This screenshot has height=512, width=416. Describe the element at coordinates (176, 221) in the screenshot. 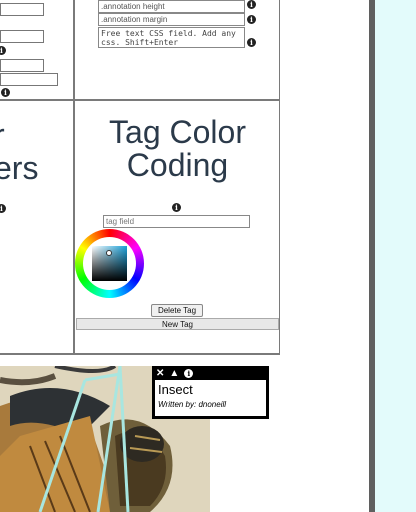

I see `tag-field: tag field` at that location.